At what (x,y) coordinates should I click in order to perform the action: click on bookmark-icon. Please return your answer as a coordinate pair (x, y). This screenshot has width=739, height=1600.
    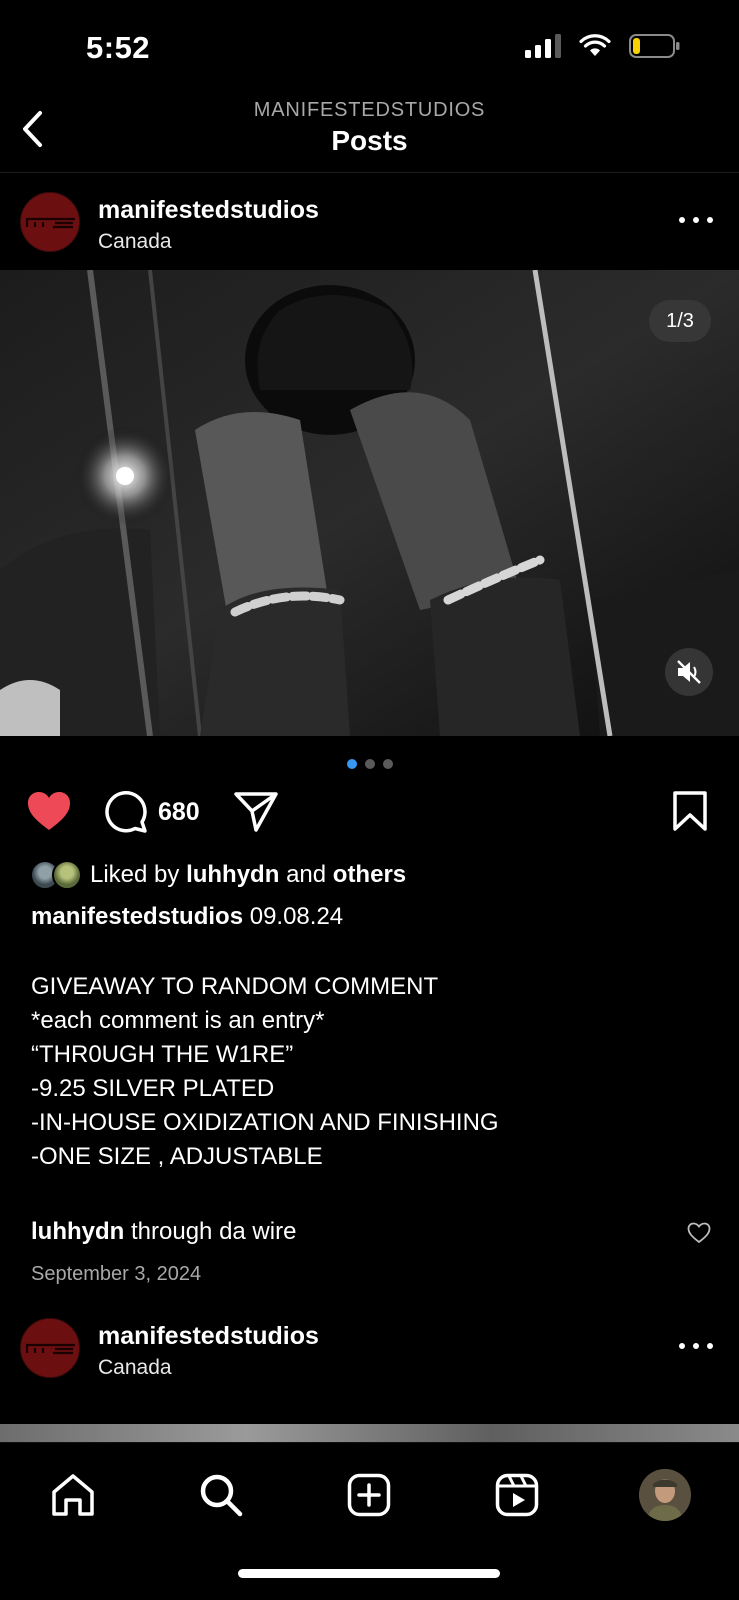
    Looking at the image, I should click on (690, 811).